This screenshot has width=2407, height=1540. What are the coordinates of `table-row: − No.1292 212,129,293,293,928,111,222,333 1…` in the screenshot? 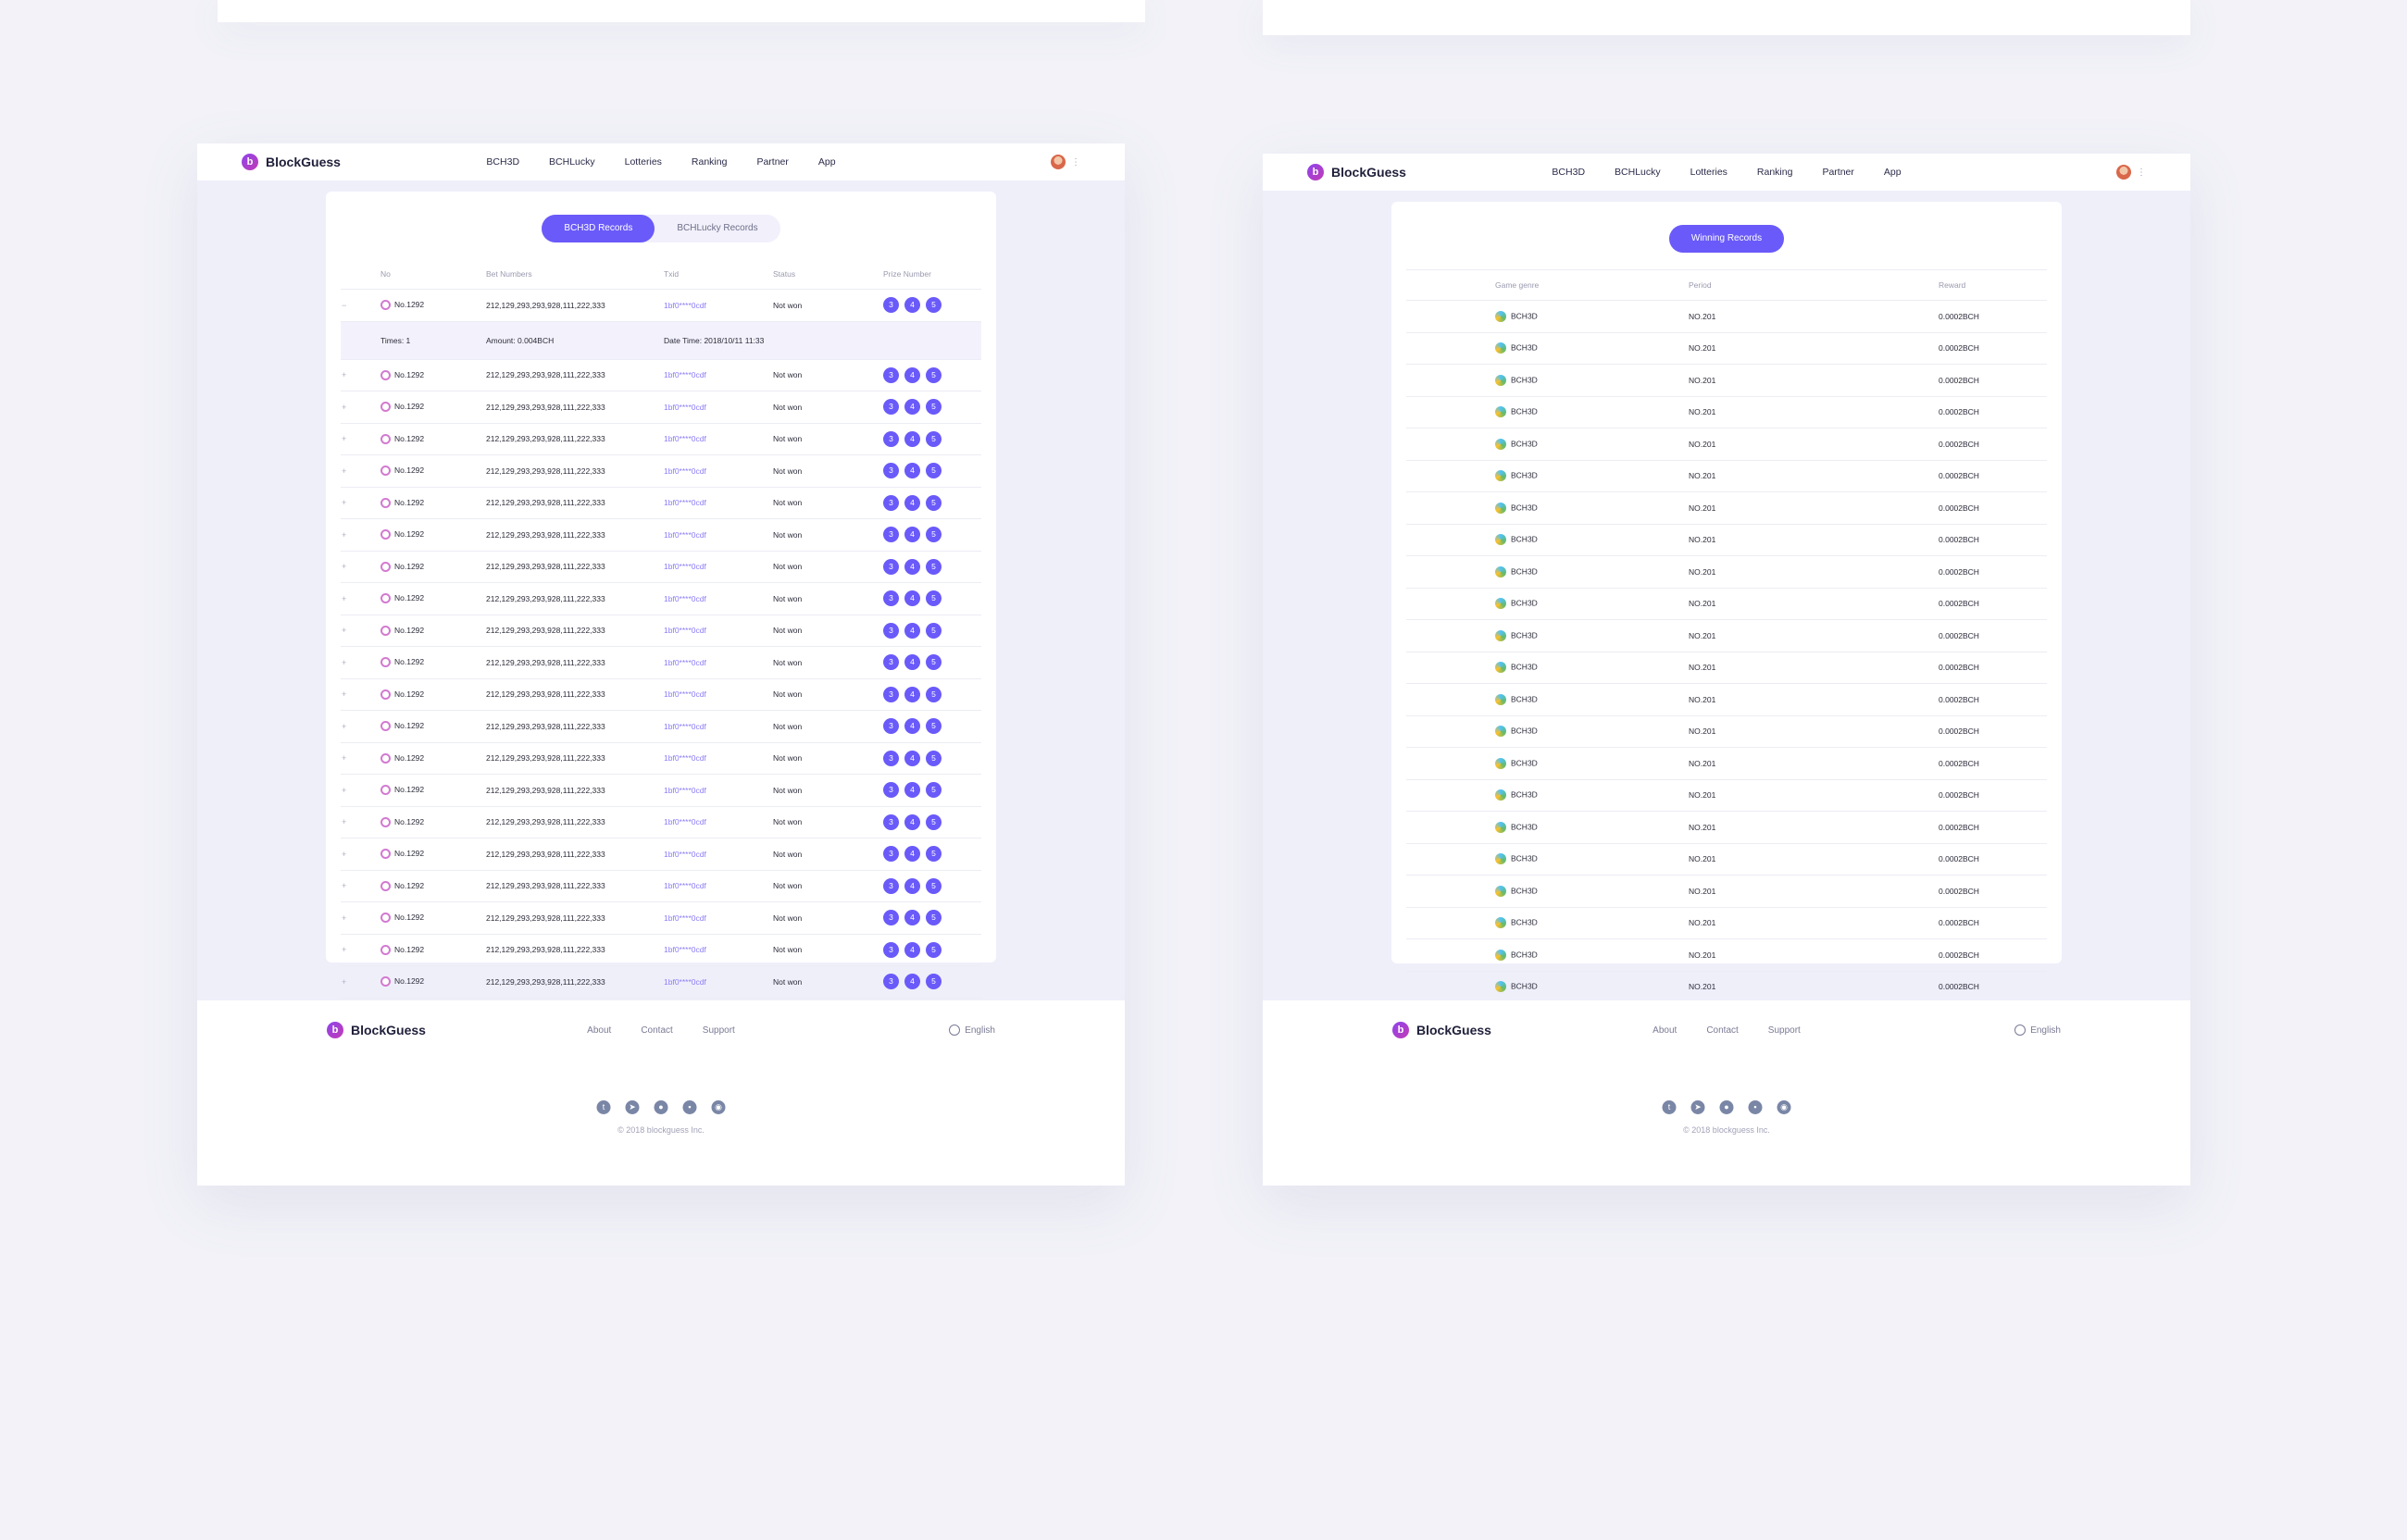 It's located at (661, 305).